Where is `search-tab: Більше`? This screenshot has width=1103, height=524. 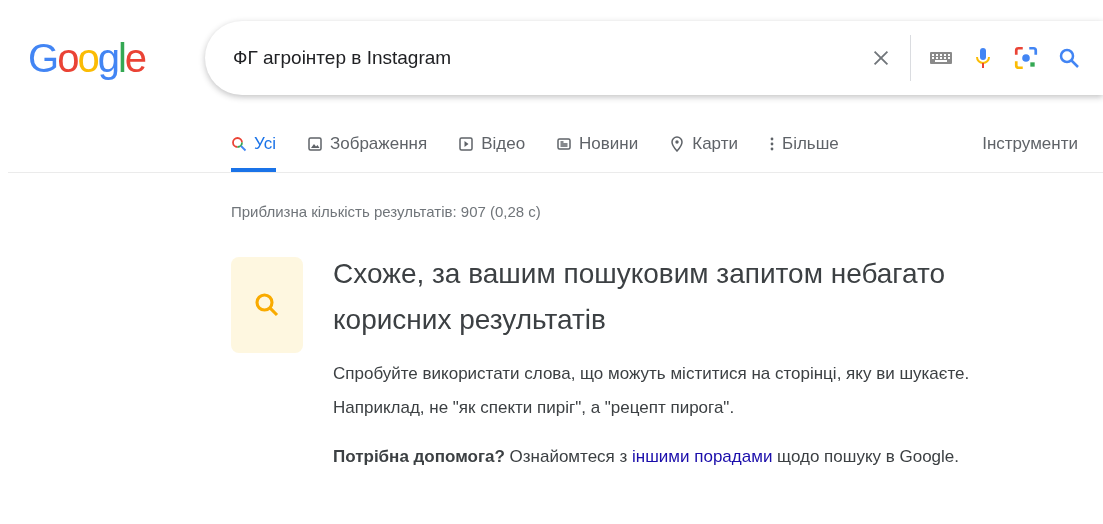 search-tab: Більше is located at coordinates (804, 148).